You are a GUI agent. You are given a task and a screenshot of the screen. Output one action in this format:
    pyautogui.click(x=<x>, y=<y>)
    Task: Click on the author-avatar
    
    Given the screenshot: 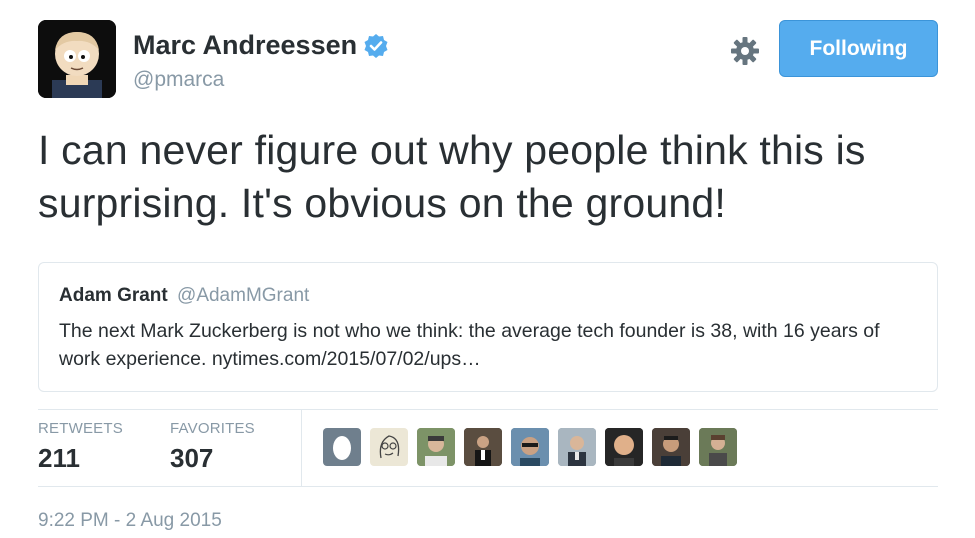 What is the action you would take?
    pyautogui.click(x=77, y=59)
    